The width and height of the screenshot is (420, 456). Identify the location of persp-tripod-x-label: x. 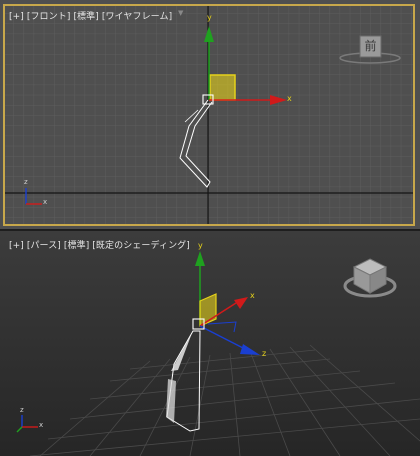
(41, 425).